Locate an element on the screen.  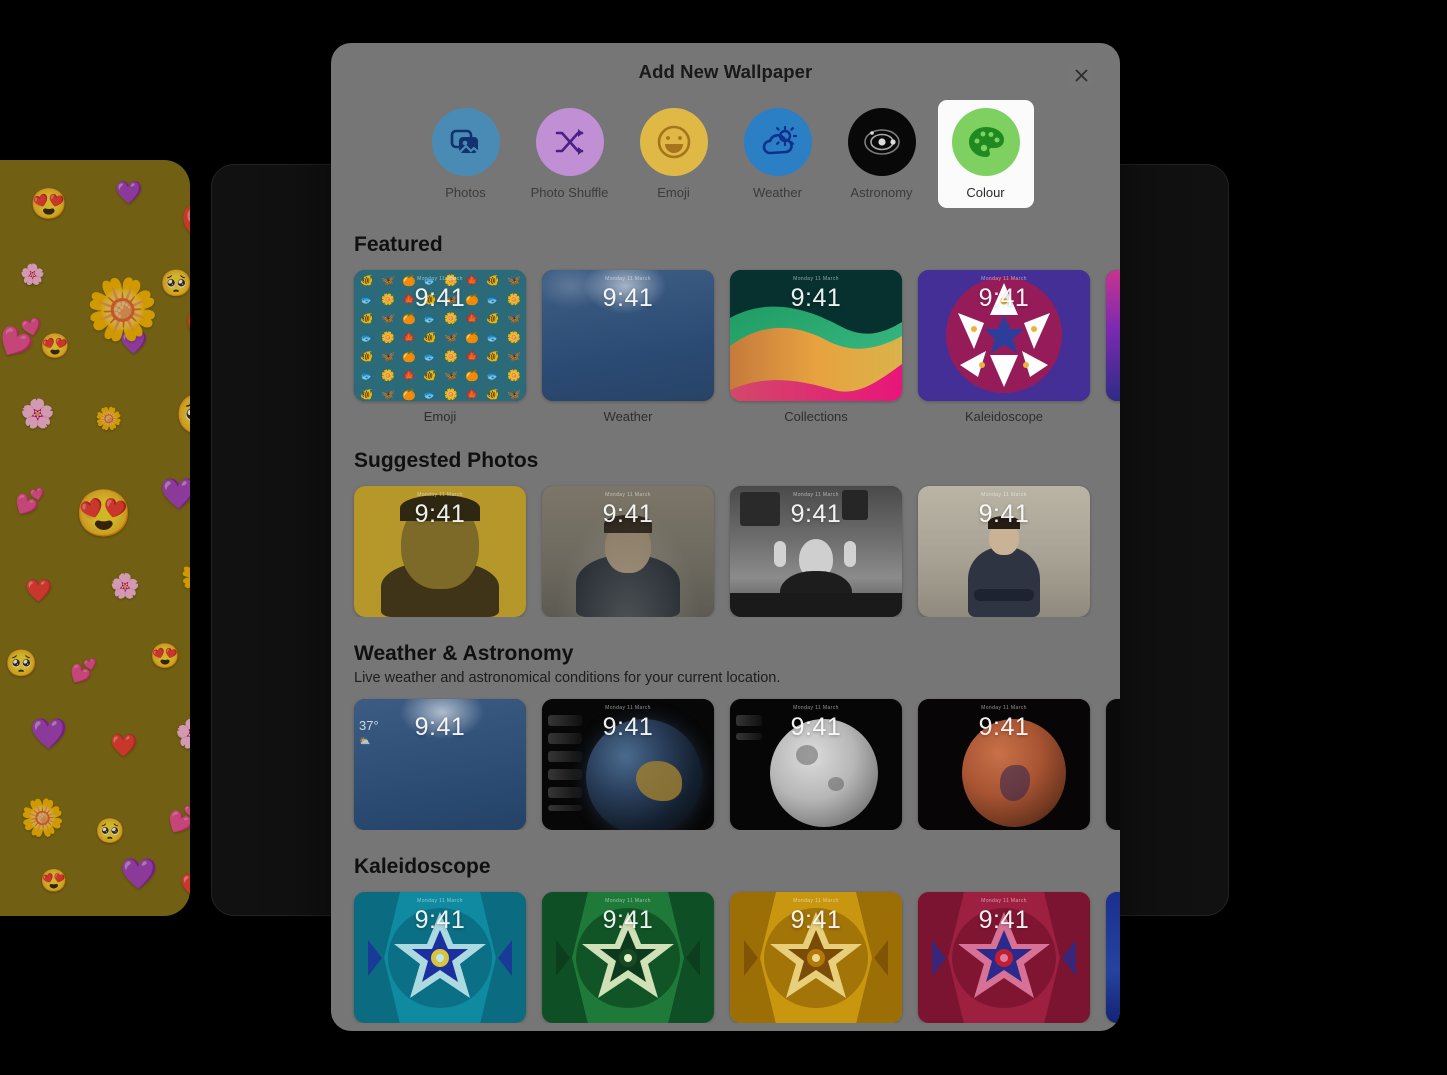
wallpaper-category-colour: Colour is located at coordinates (985, 154).